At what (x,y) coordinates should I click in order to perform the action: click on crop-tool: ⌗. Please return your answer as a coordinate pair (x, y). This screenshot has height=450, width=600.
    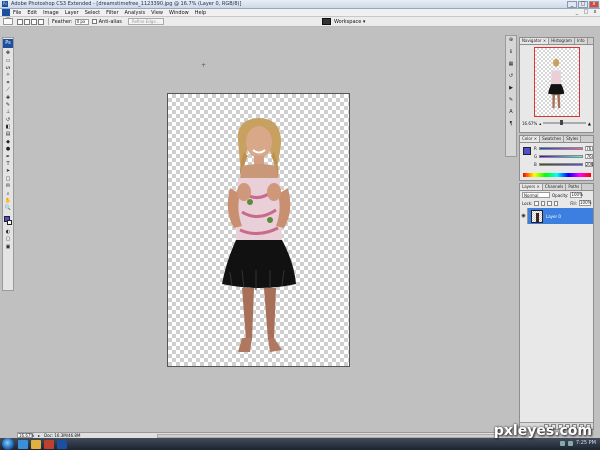
    Looking at the image, I should click on (8, 83).